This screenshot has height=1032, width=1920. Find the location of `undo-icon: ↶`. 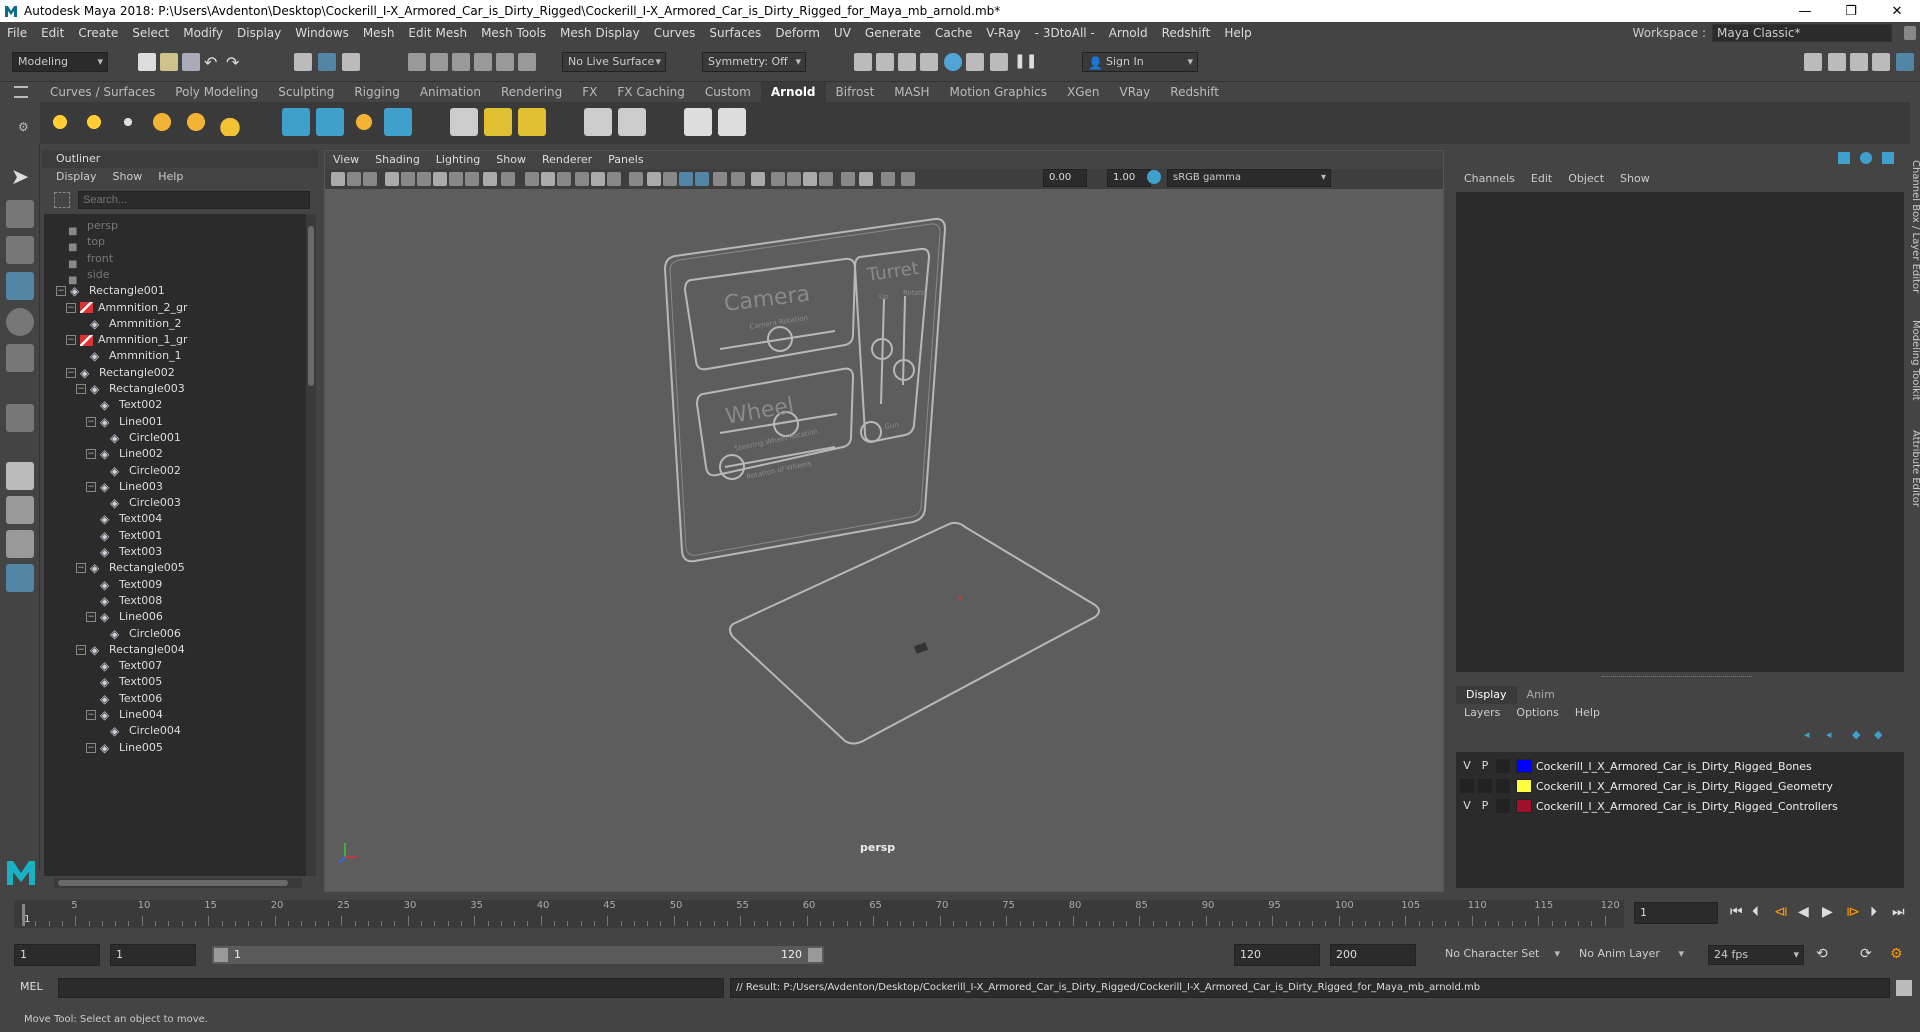

undo-icon: ↶ is located at coordinates (213, 62).